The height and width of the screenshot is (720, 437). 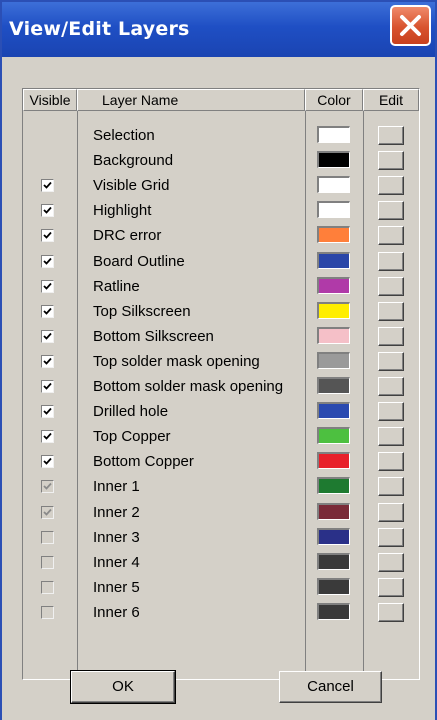 I want to click on layer-row: Inner 5, so click(x=221, y=587).